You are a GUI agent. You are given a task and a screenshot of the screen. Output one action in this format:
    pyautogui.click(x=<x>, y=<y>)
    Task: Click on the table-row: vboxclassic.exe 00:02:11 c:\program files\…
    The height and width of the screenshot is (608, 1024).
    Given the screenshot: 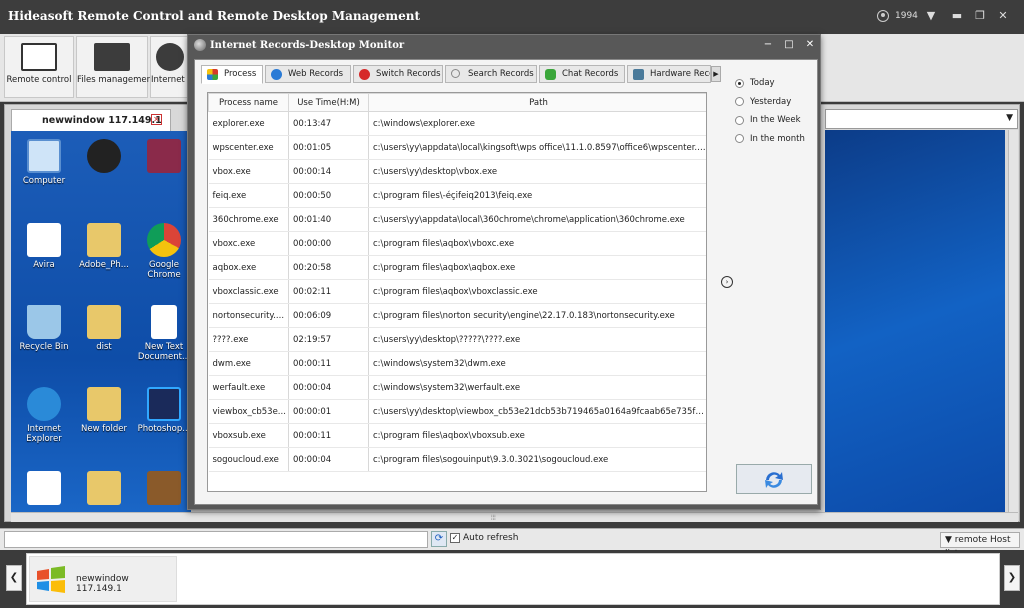 What is the action you would take?
    pyautogui.click(x=457, y=291)
    